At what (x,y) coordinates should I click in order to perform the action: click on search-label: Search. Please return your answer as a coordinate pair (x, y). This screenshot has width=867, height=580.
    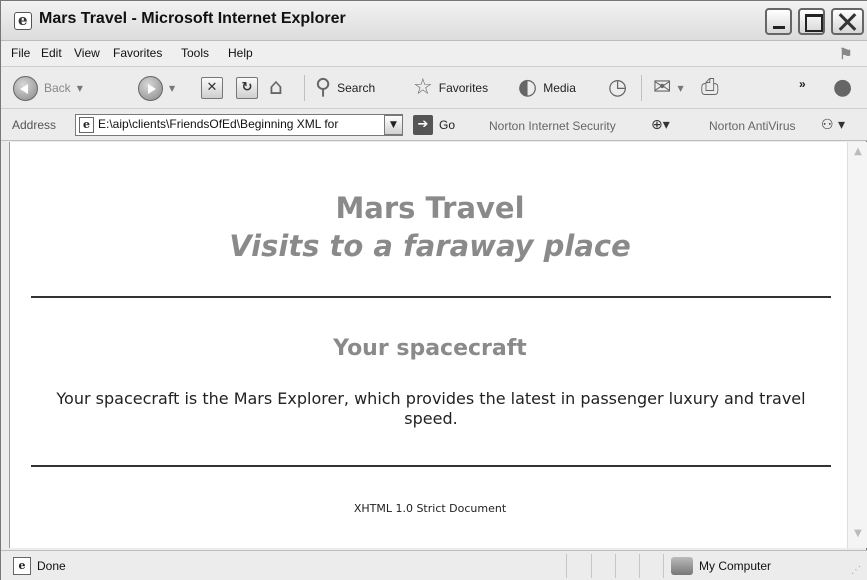
    Looking at the image, I should click on (356, 88).